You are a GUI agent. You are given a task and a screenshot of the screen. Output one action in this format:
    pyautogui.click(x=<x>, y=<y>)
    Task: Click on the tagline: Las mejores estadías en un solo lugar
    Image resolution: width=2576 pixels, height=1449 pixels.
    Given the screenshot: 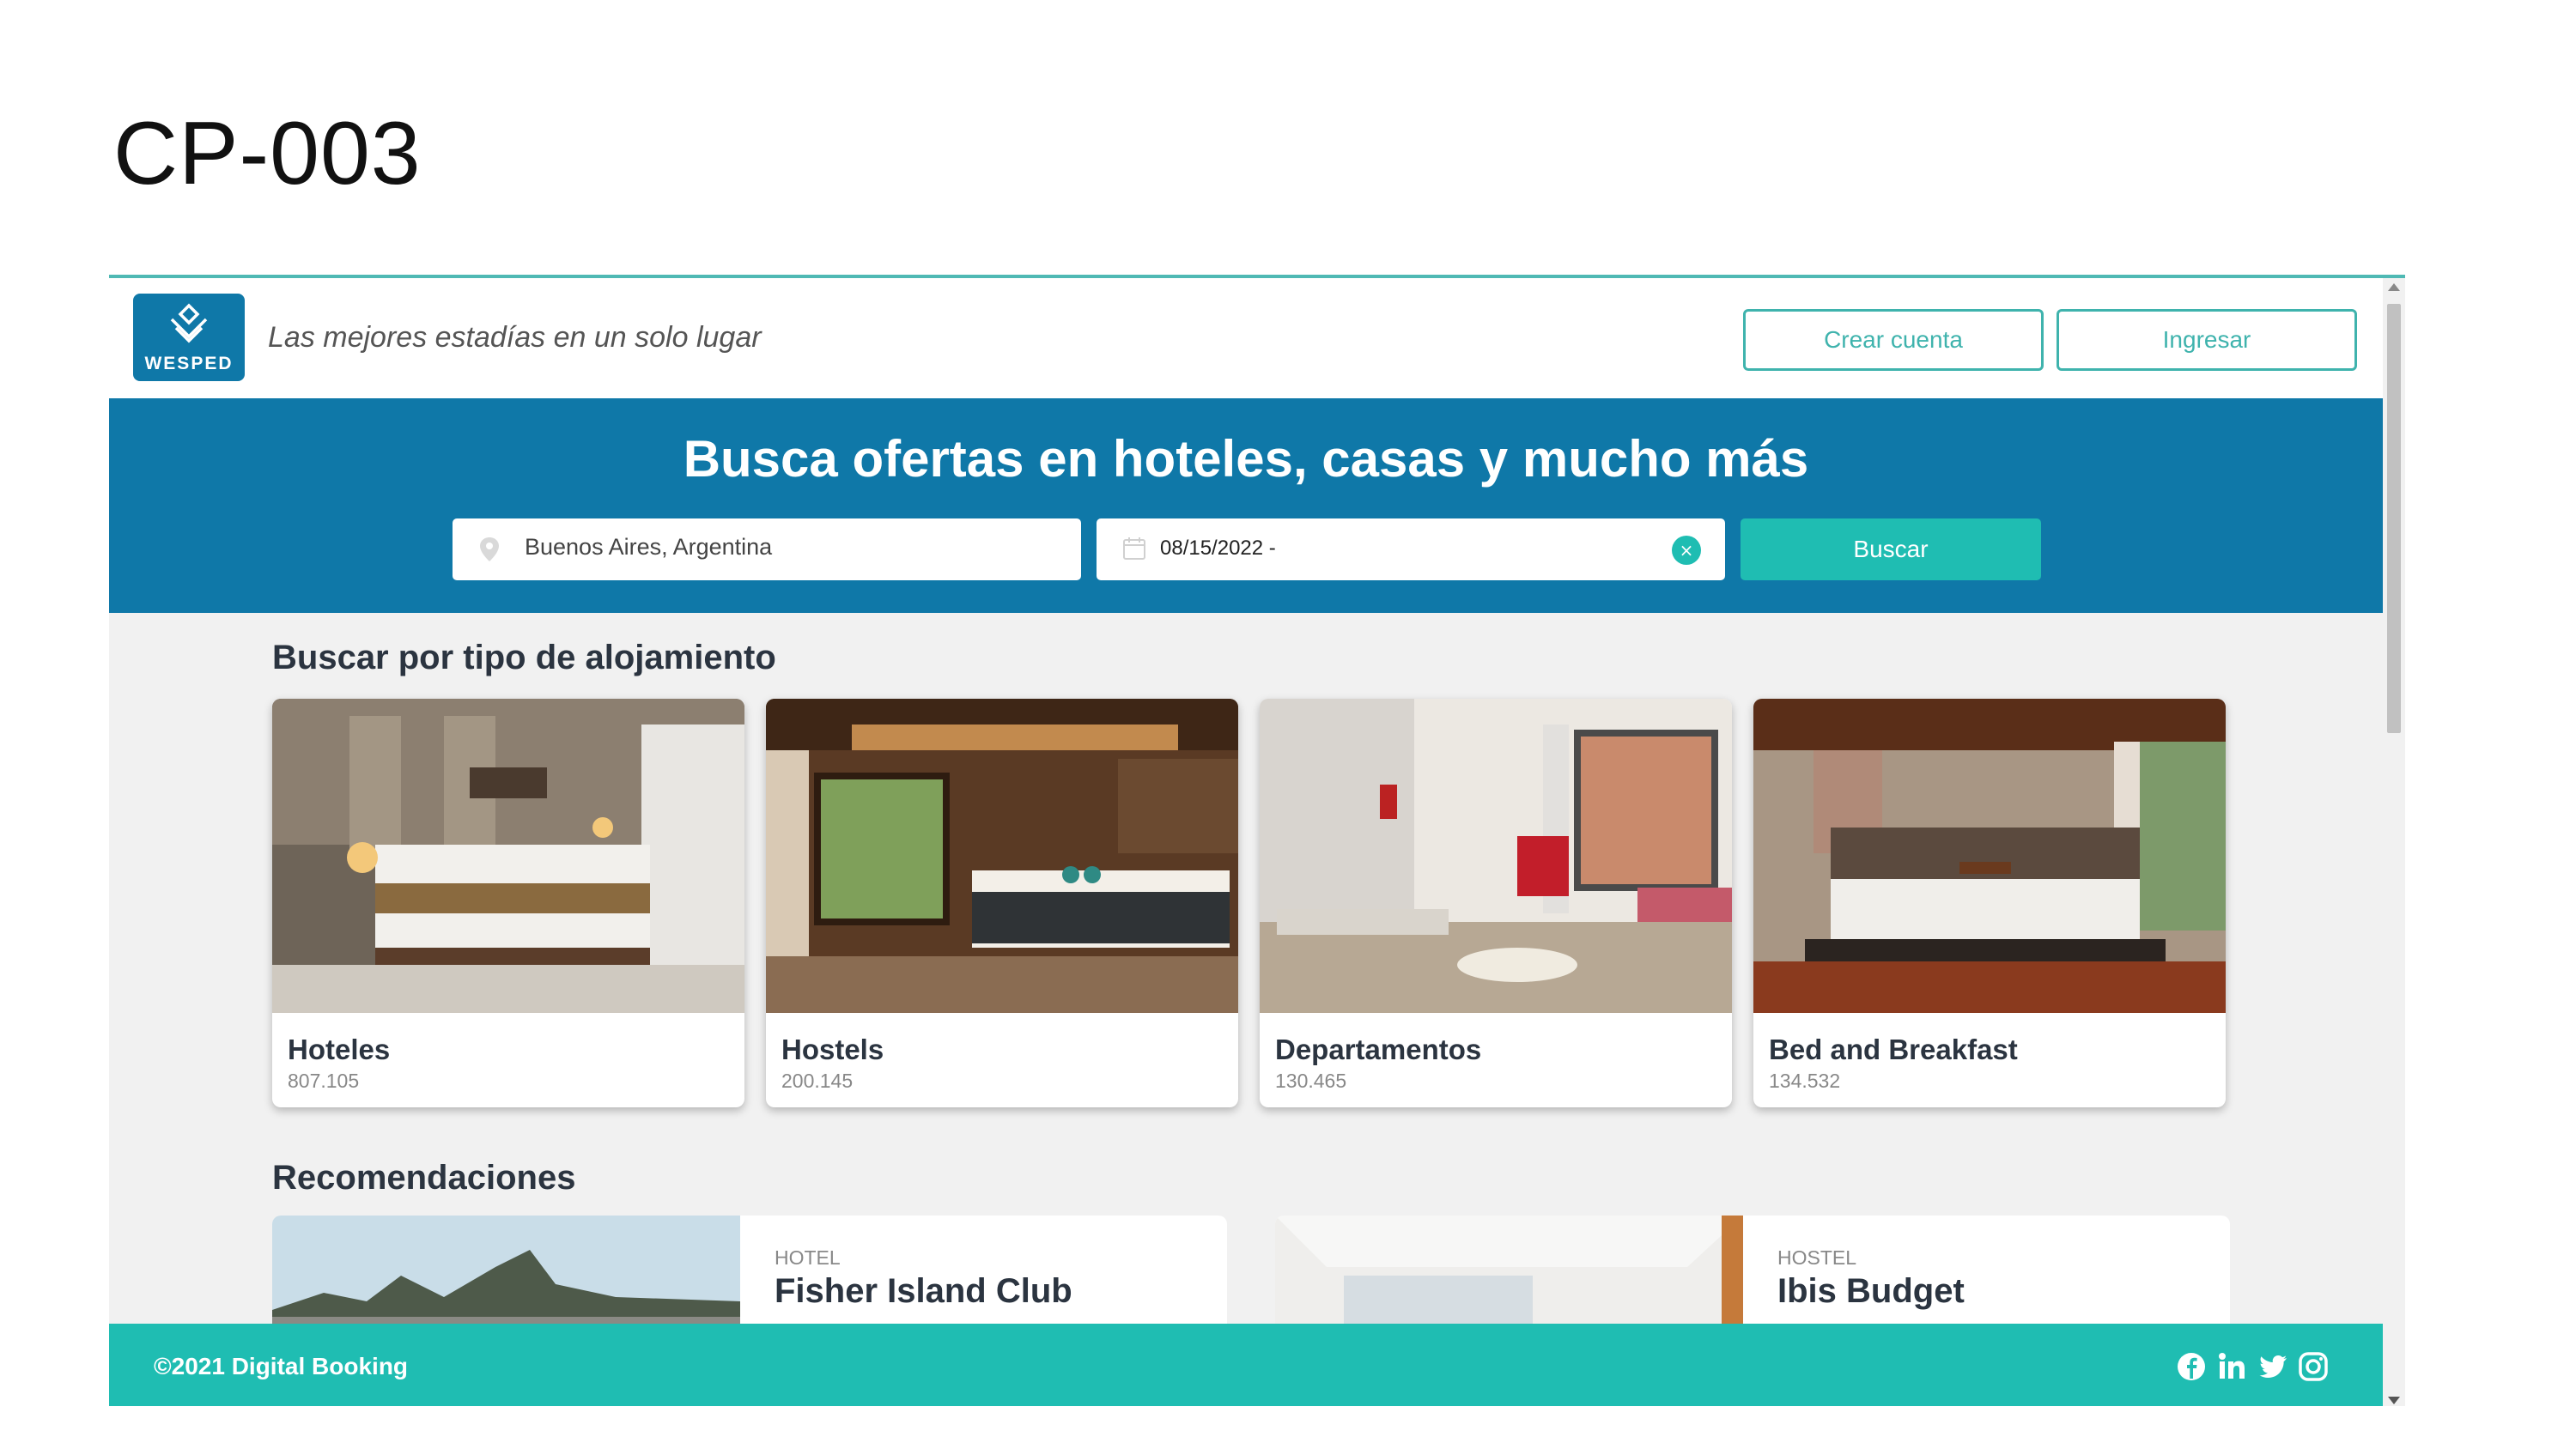 What is the action you would take?
    pyautogui.click(x=515, y=337)
    